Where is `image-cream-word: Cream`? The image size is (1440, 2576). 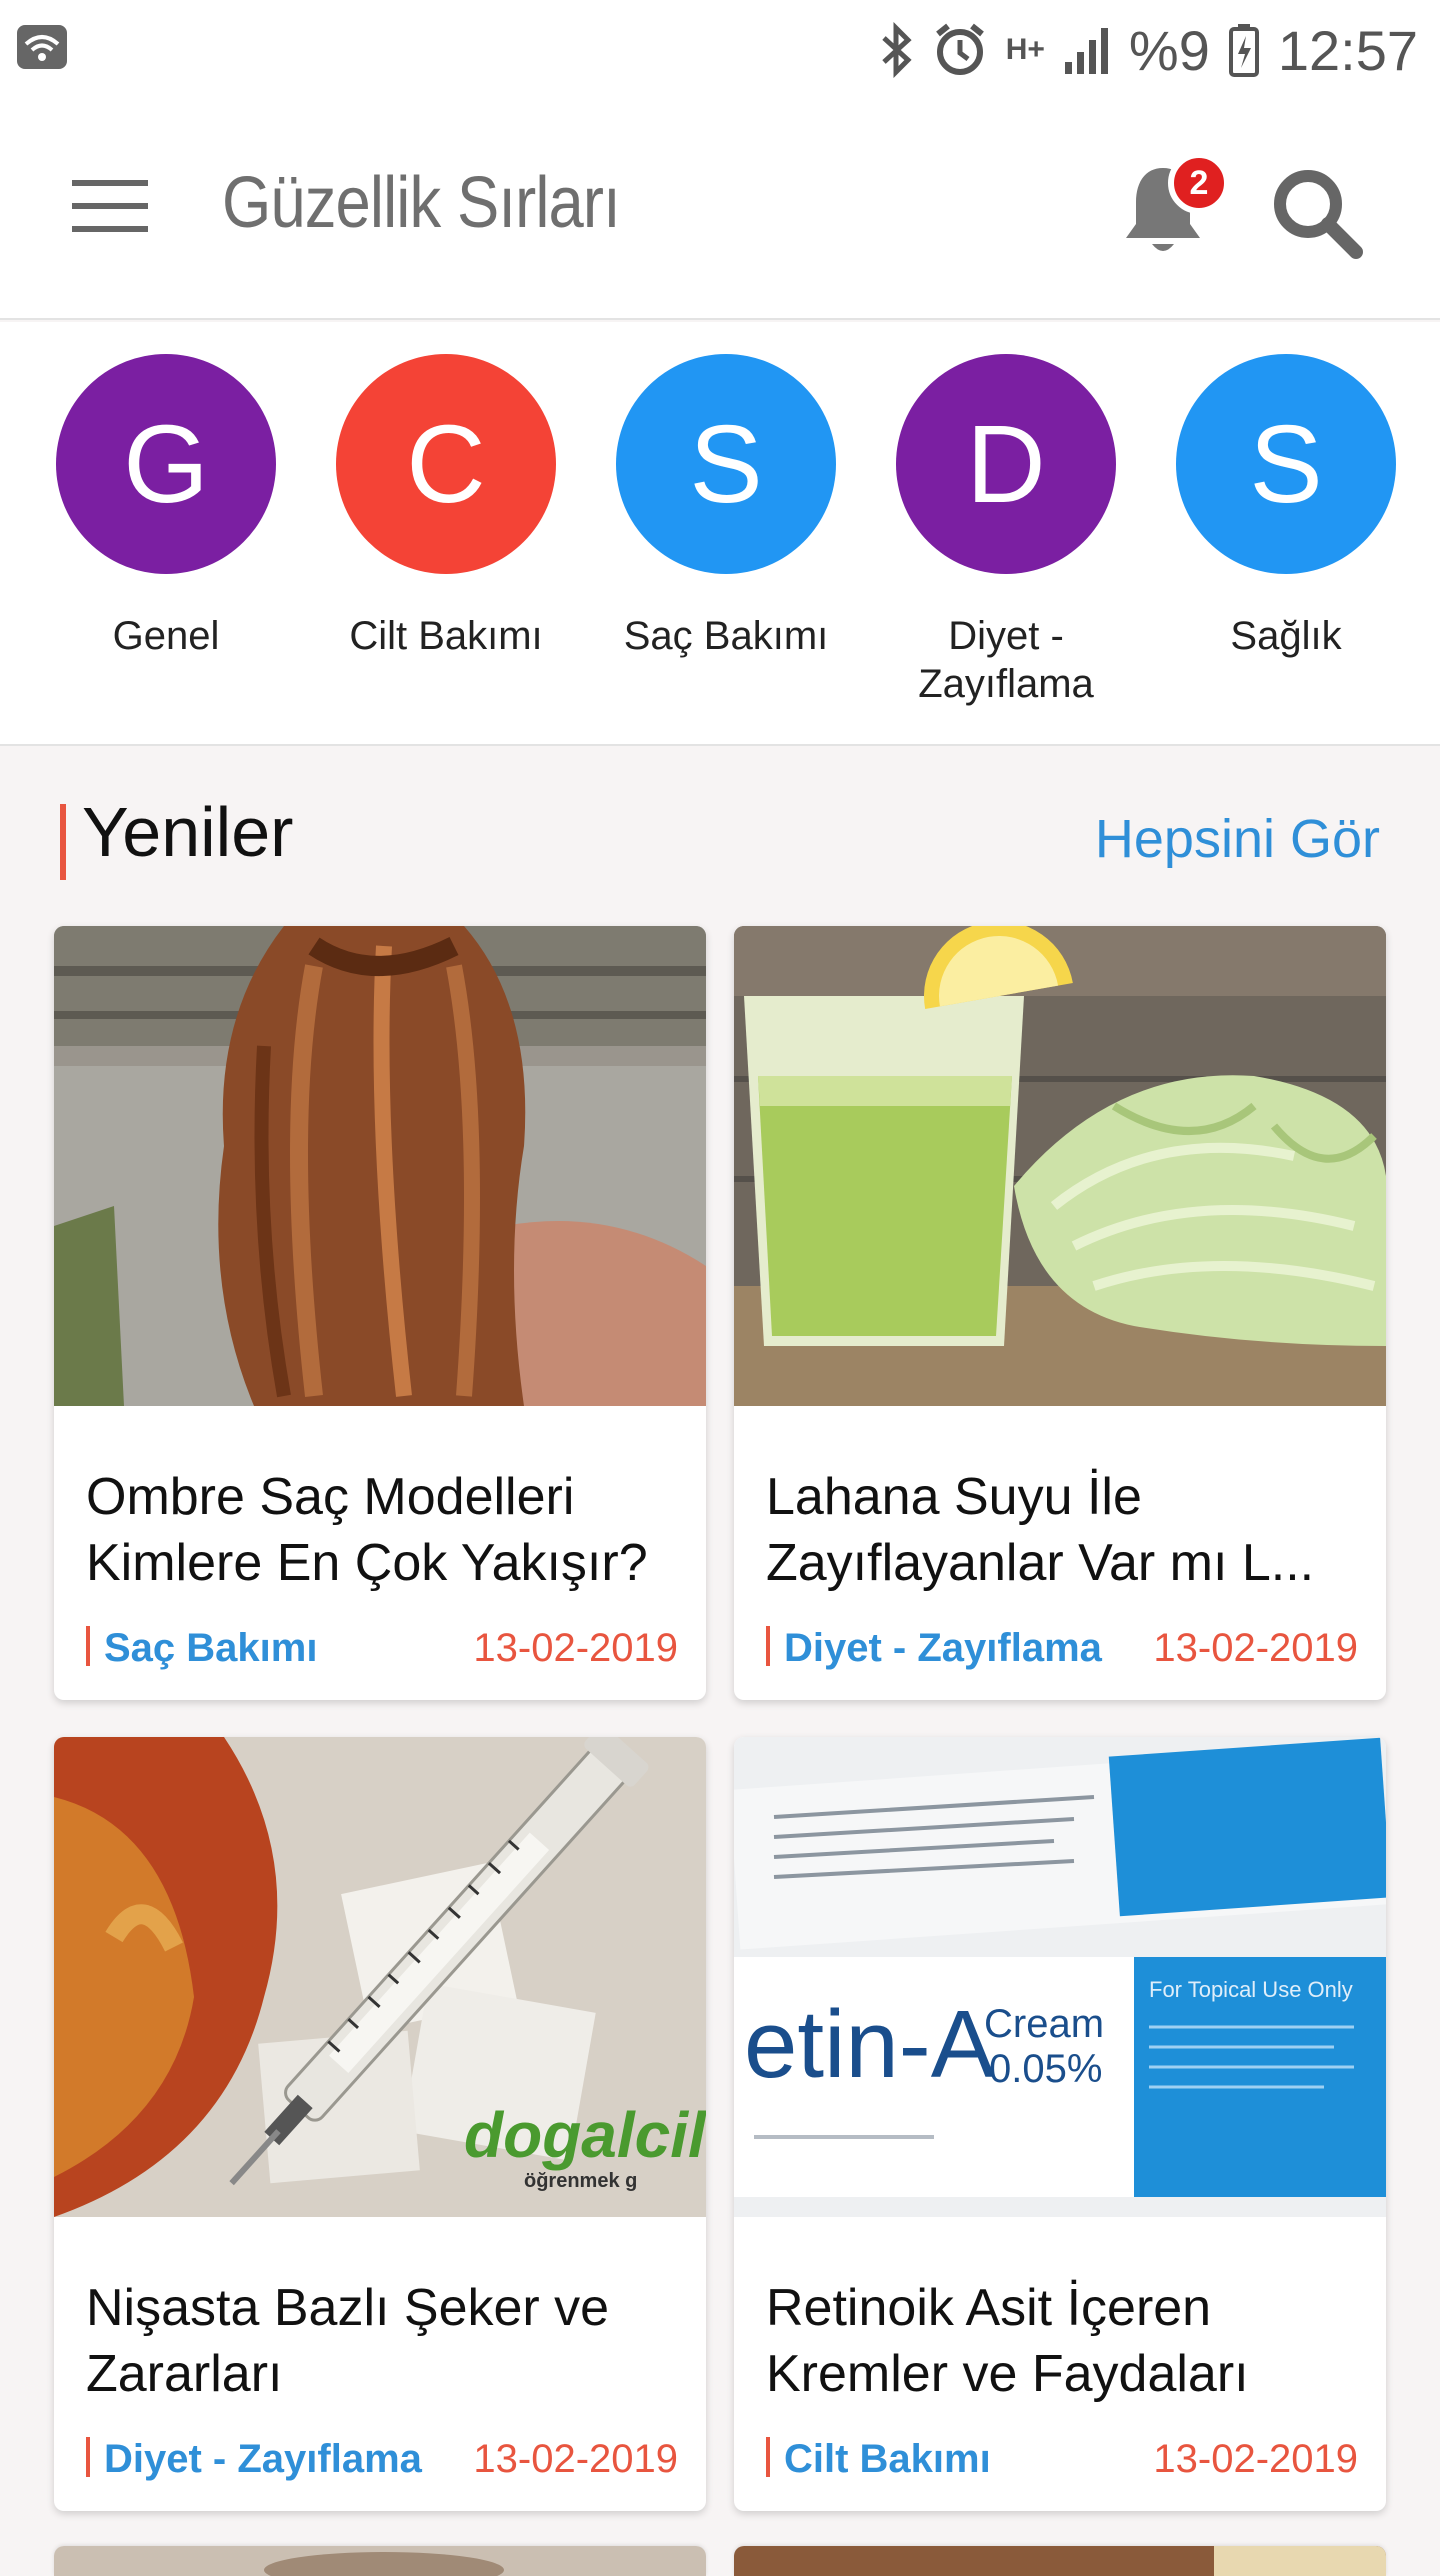
image-cream-word: Cream is located at coordinates (1044, 2024).